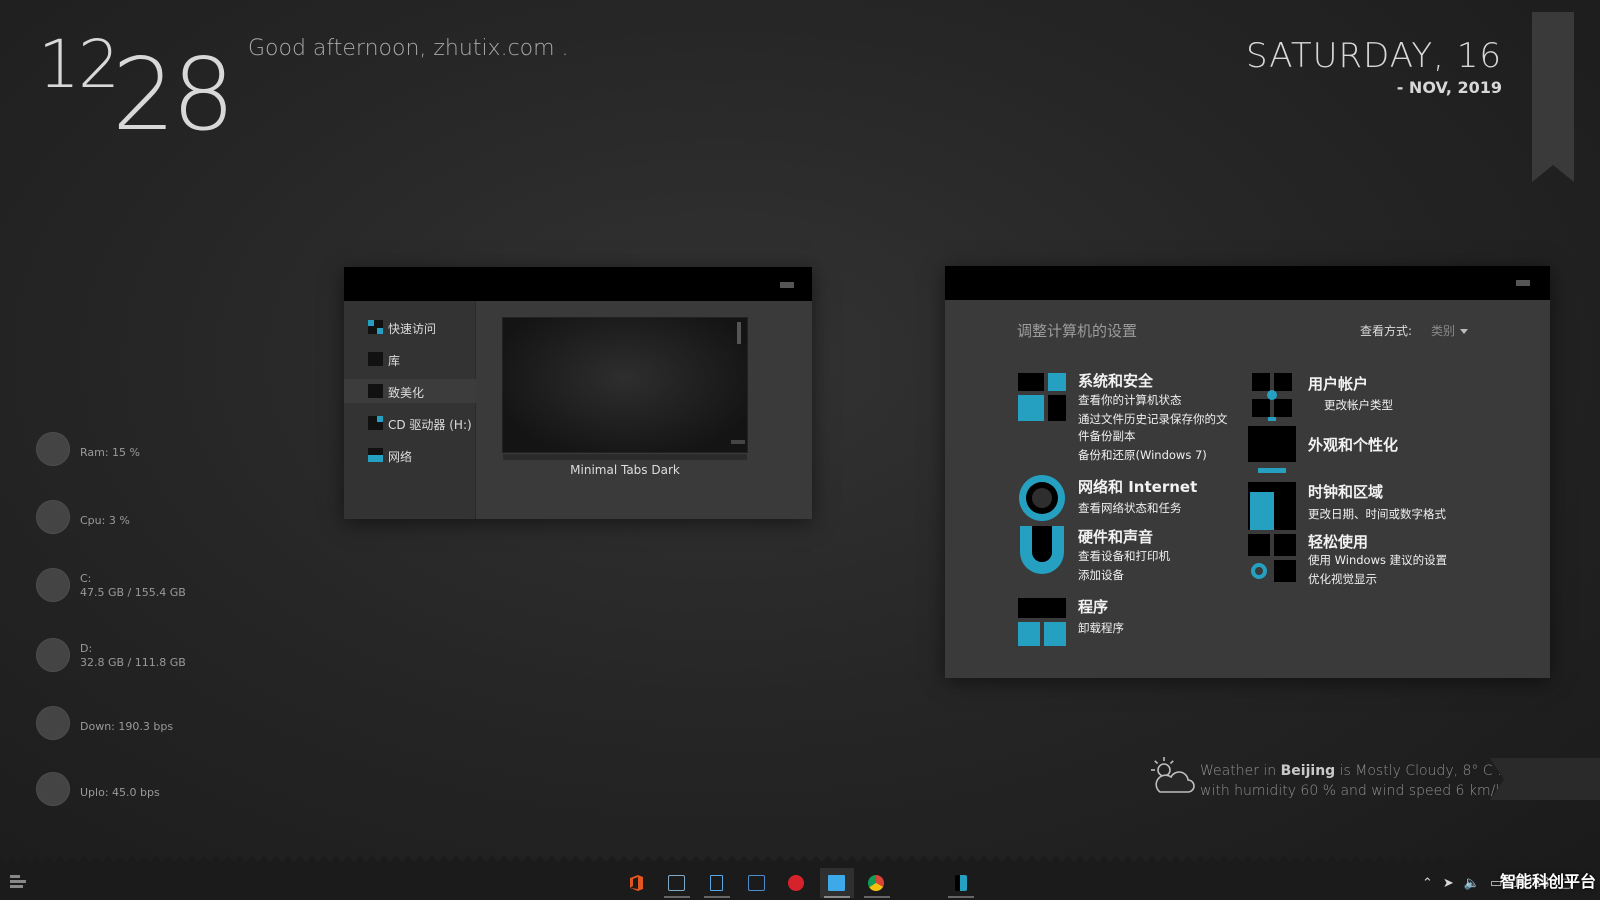  I want to click on date-day: SATURDAY, 16, so click(1374, 56).